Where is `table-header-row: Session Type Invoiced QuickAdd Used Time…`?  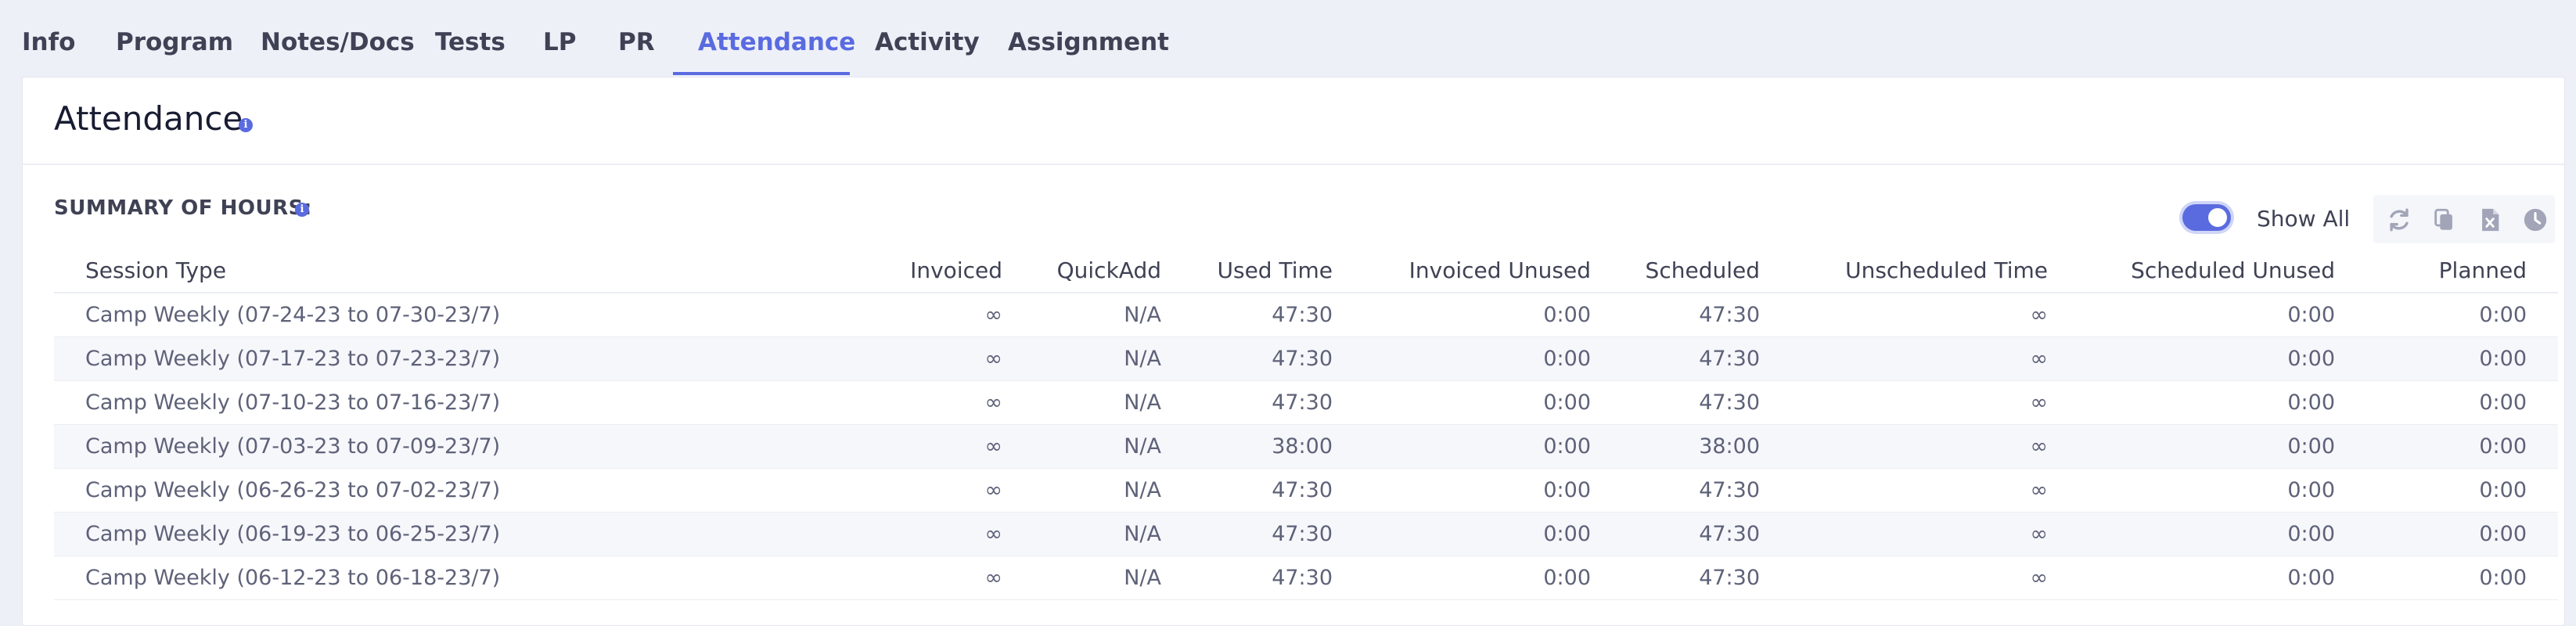 table-header-row: Session Type Invoiced QuickAdd Used Time… is located at coordinates (1306, 270).